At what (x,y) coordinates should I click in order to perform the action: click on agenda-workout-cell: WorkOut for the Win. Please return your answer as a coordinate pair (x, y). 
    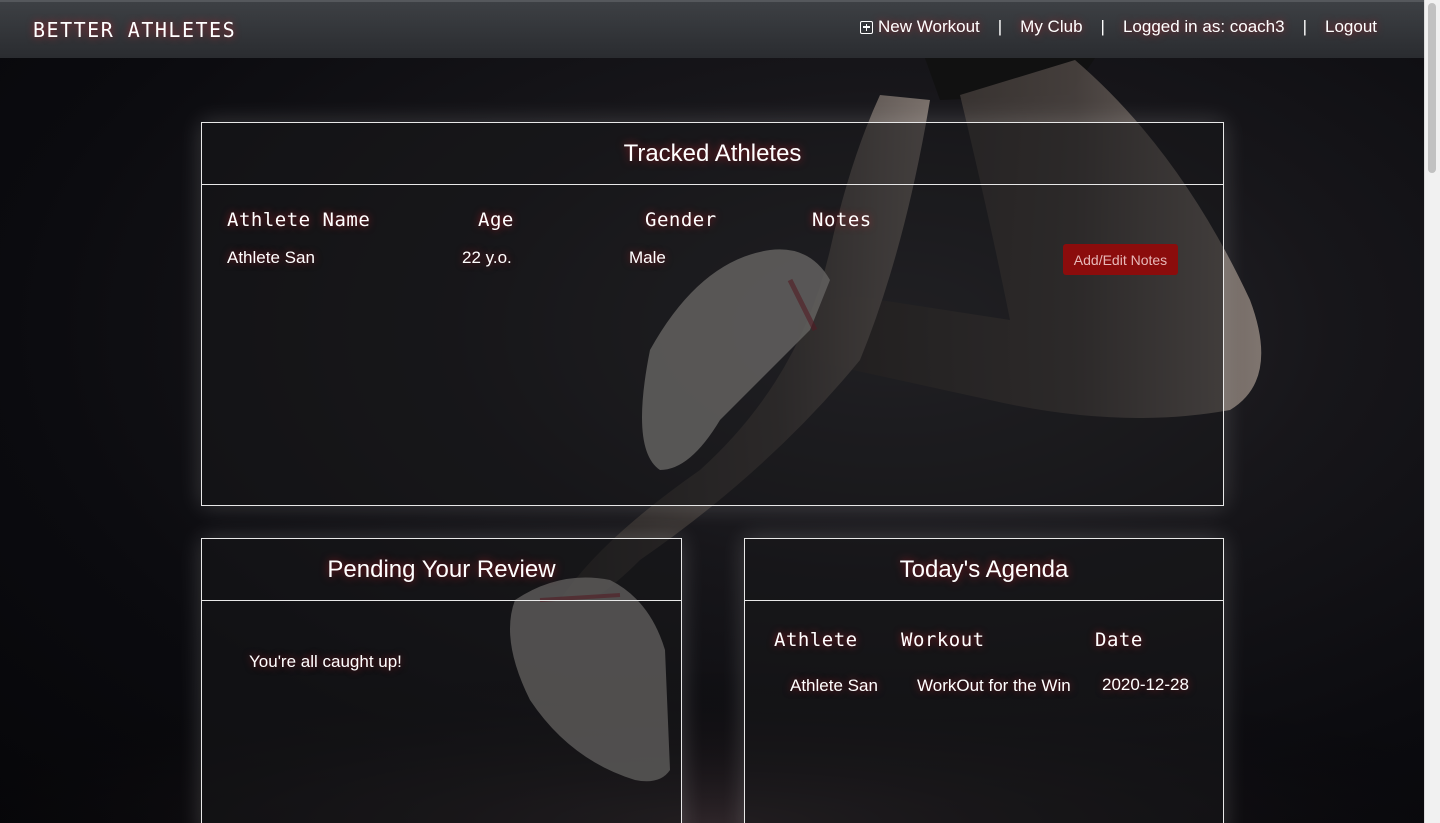
    Looking at the image, I should click on (994, 686).